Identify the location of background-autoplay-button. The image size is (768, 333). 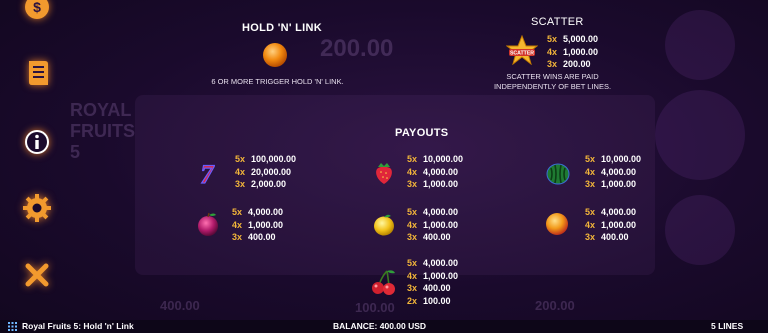
(700, 230).